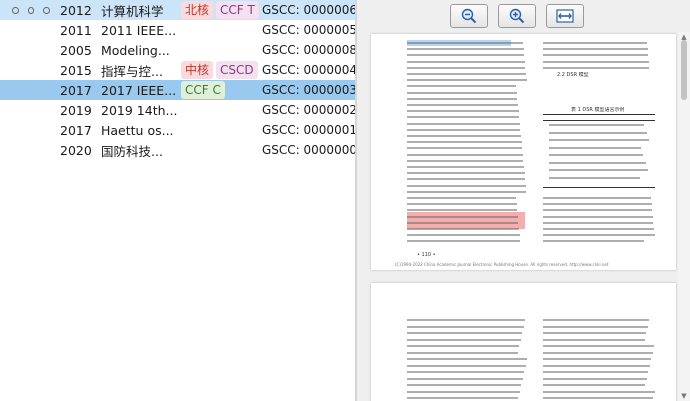  I want to click on vertical-scrollbar: ▲ ▼, so click(684, 216).